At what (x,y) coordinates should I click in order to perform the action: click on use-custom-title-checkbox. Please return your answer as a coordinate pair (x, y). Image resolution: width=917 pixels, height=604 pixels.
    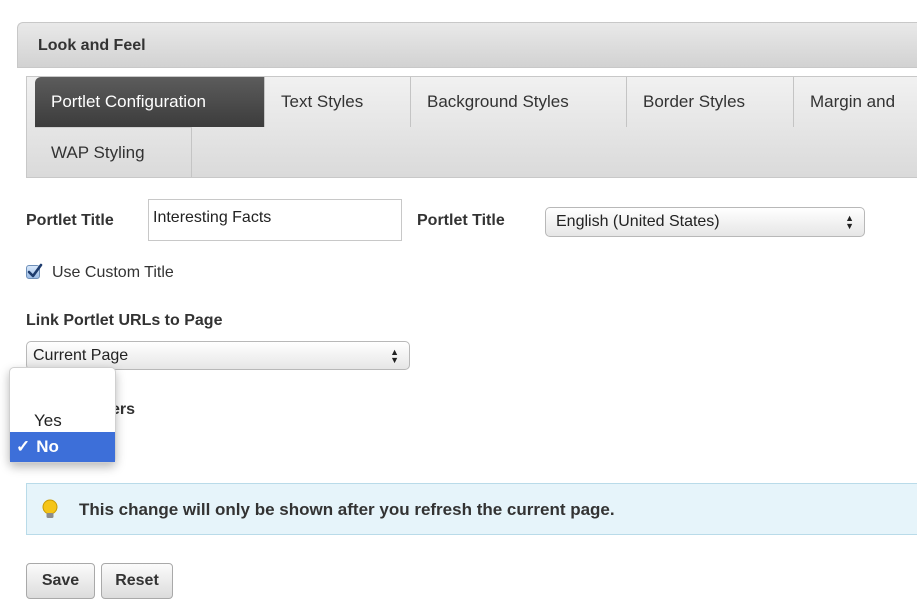
    Looking at the image, I should click on (34, 271).